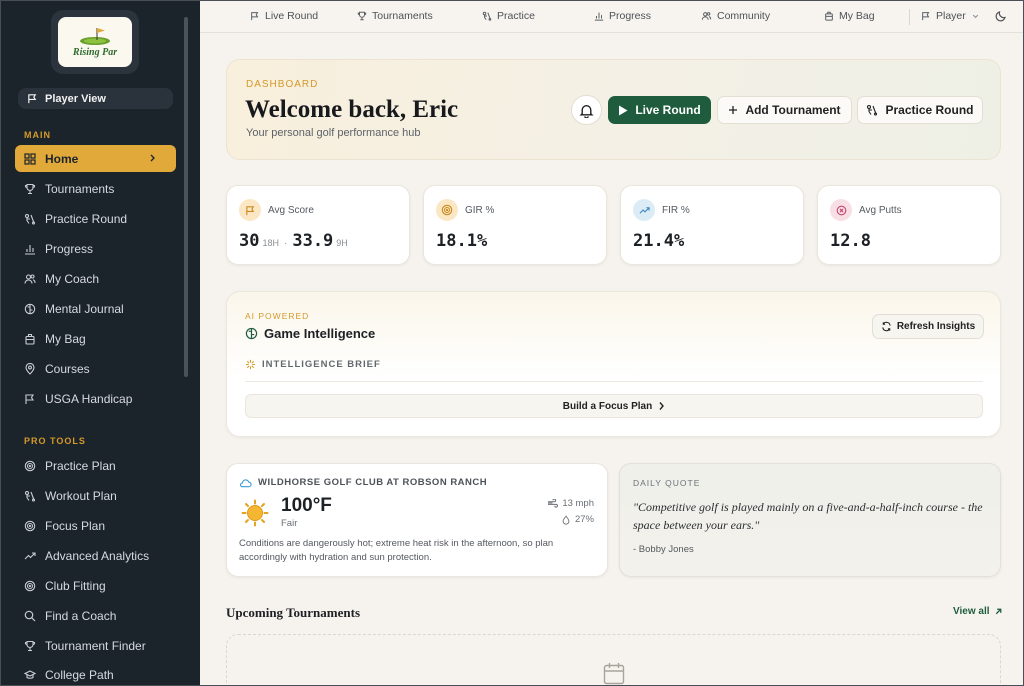 Image resolution: width=1024 pixels, height=686 pixels. What do you see at coordinates (37, 135) in the screenshot?
I see `section-label-main: MAIN` at bounding box center [37, 135].